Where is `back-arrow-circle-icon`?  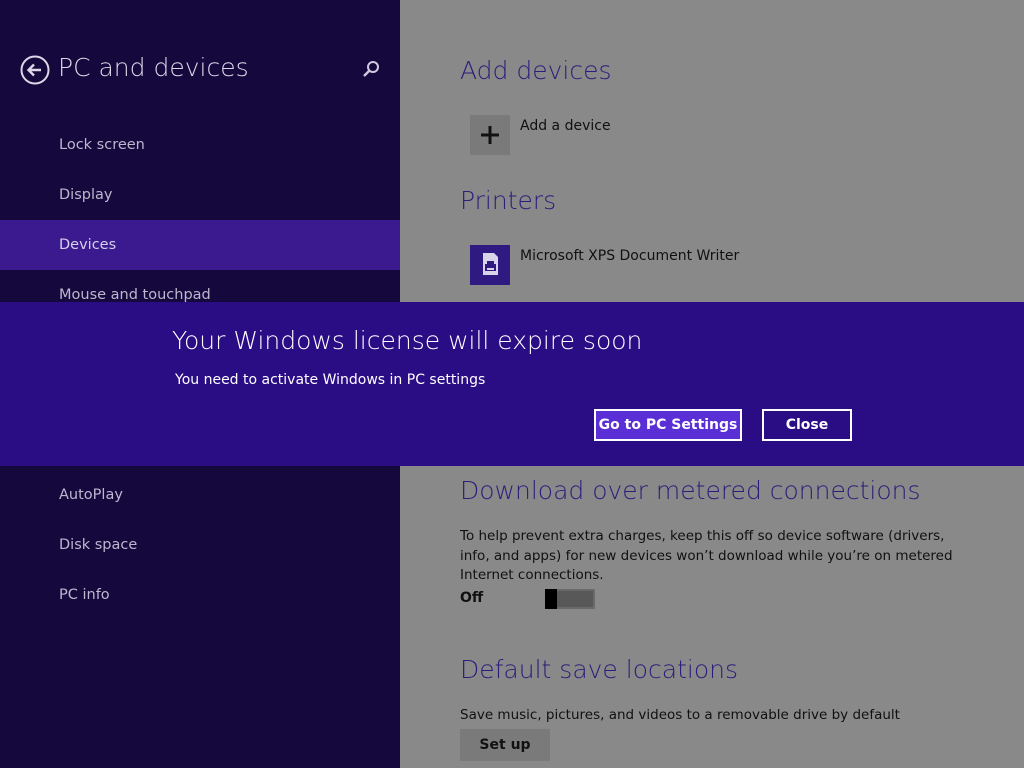 back-arrow-circle-icon is located at coordinates (35, 70).